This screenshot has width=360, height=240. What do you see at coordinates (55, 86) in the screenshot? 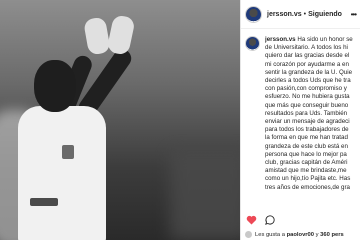
I see `player-head` at bounding box center [55, 86].